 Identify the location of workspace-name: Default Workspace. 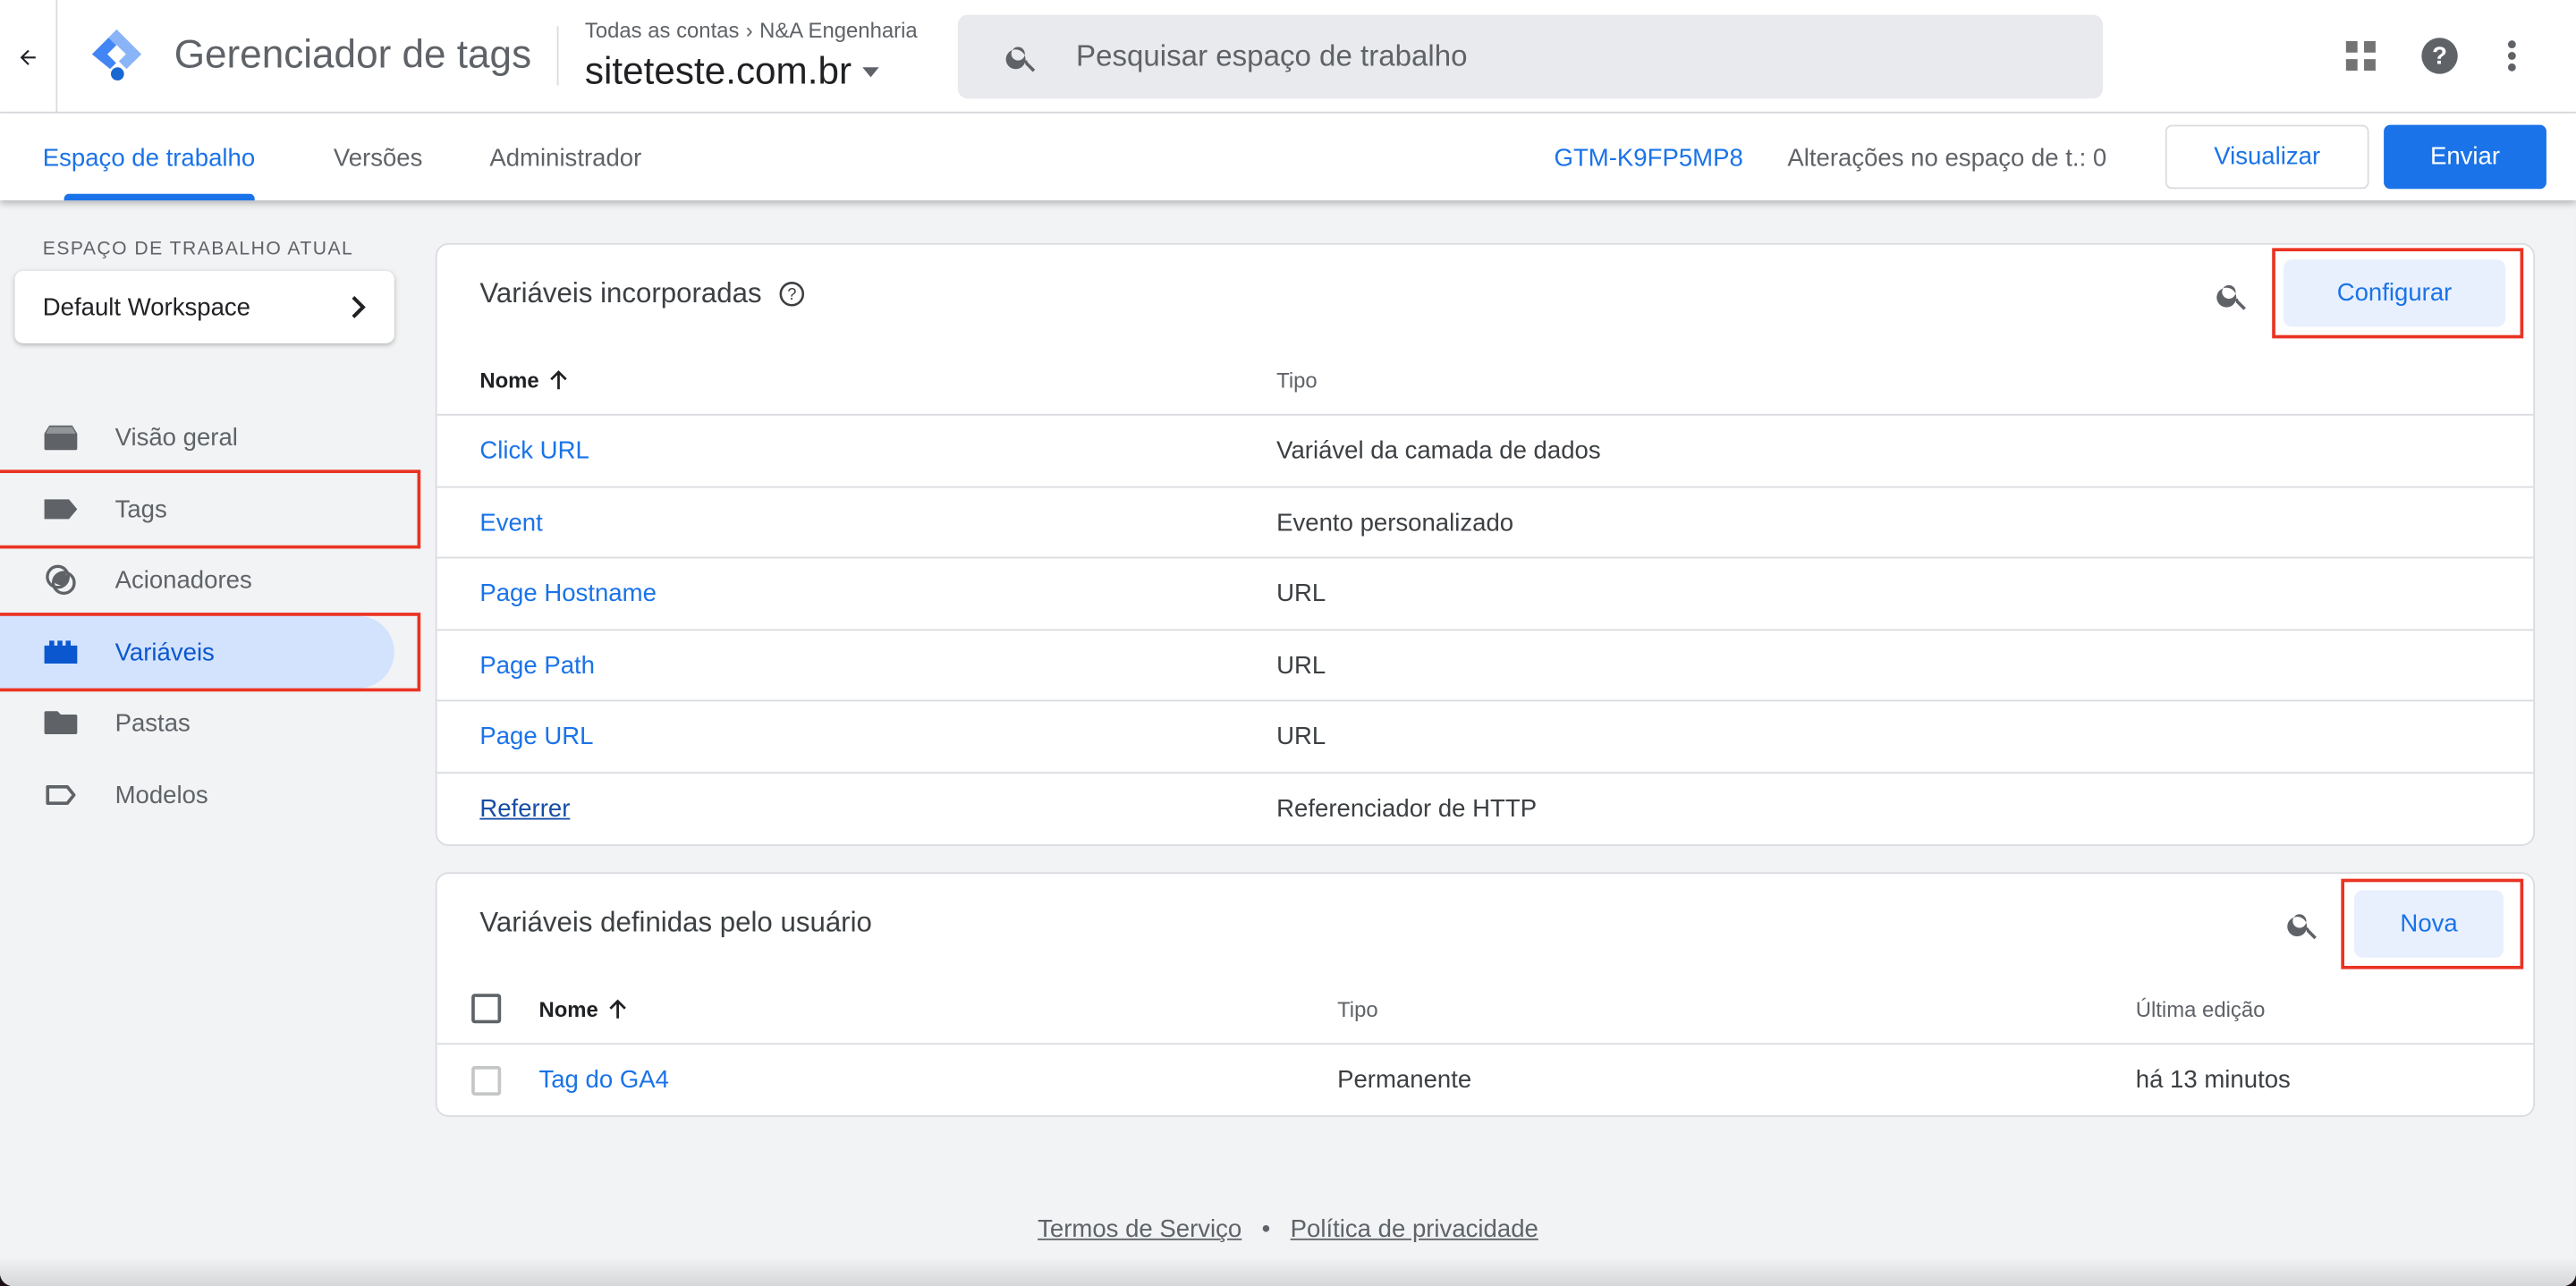
(146, 307).